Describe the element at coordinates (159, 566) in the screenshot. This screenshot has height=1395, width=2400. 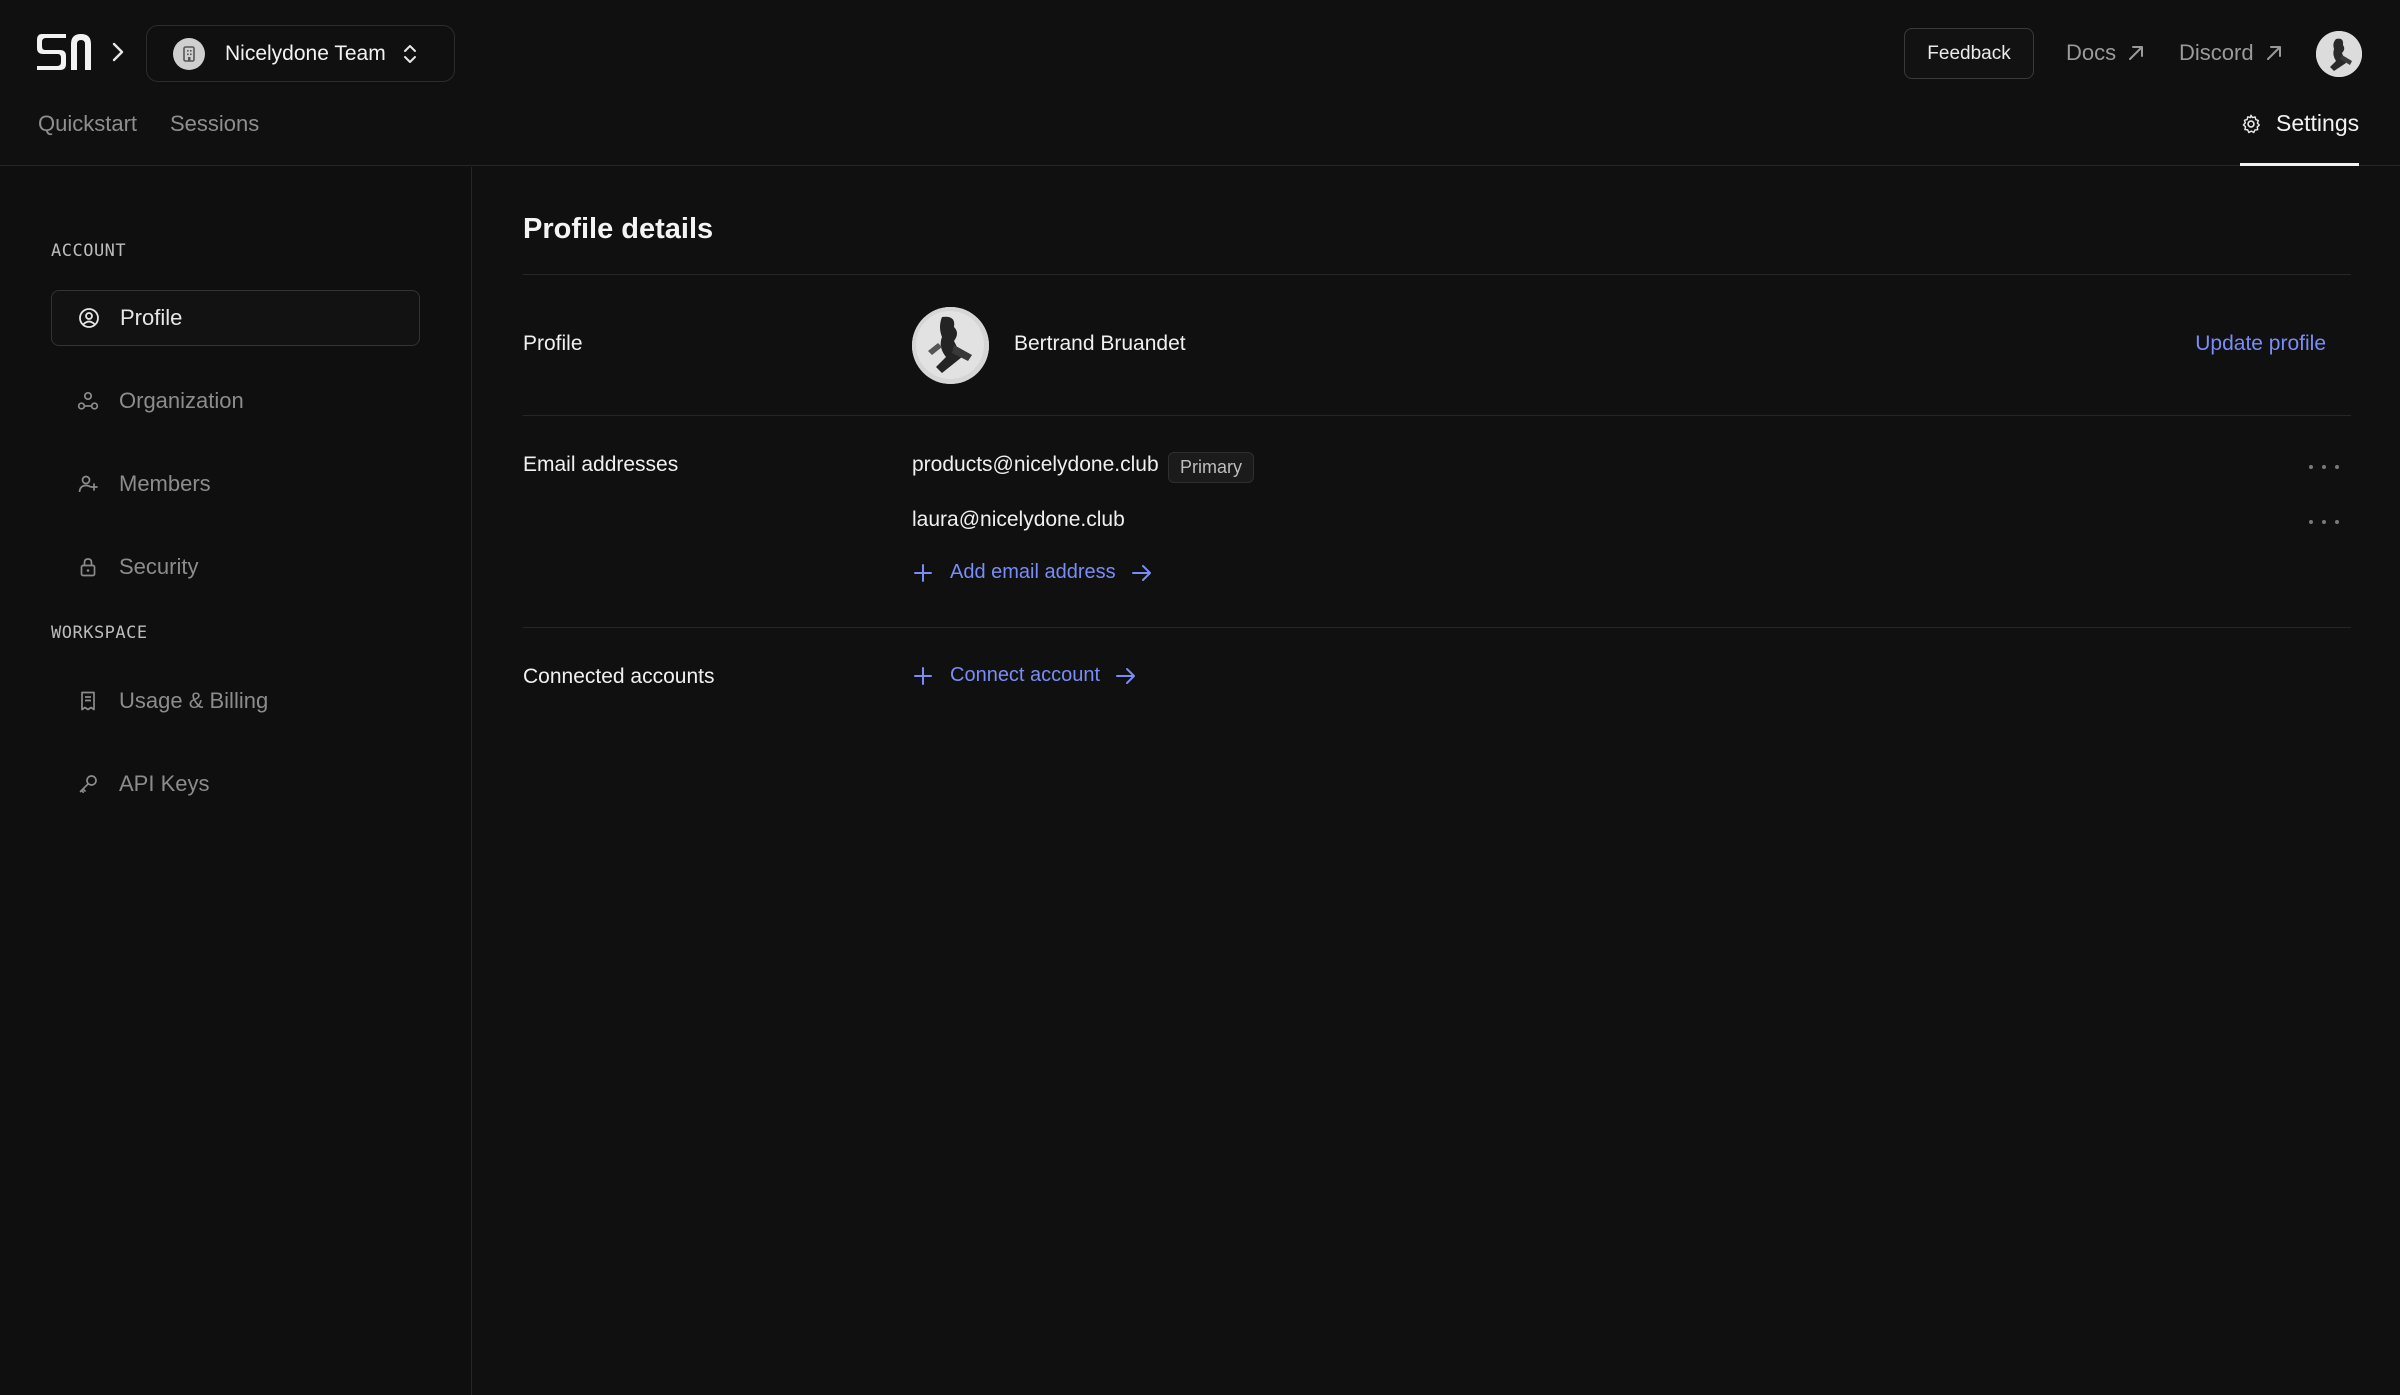
I see `sidebar-item-label: Security` at that location.